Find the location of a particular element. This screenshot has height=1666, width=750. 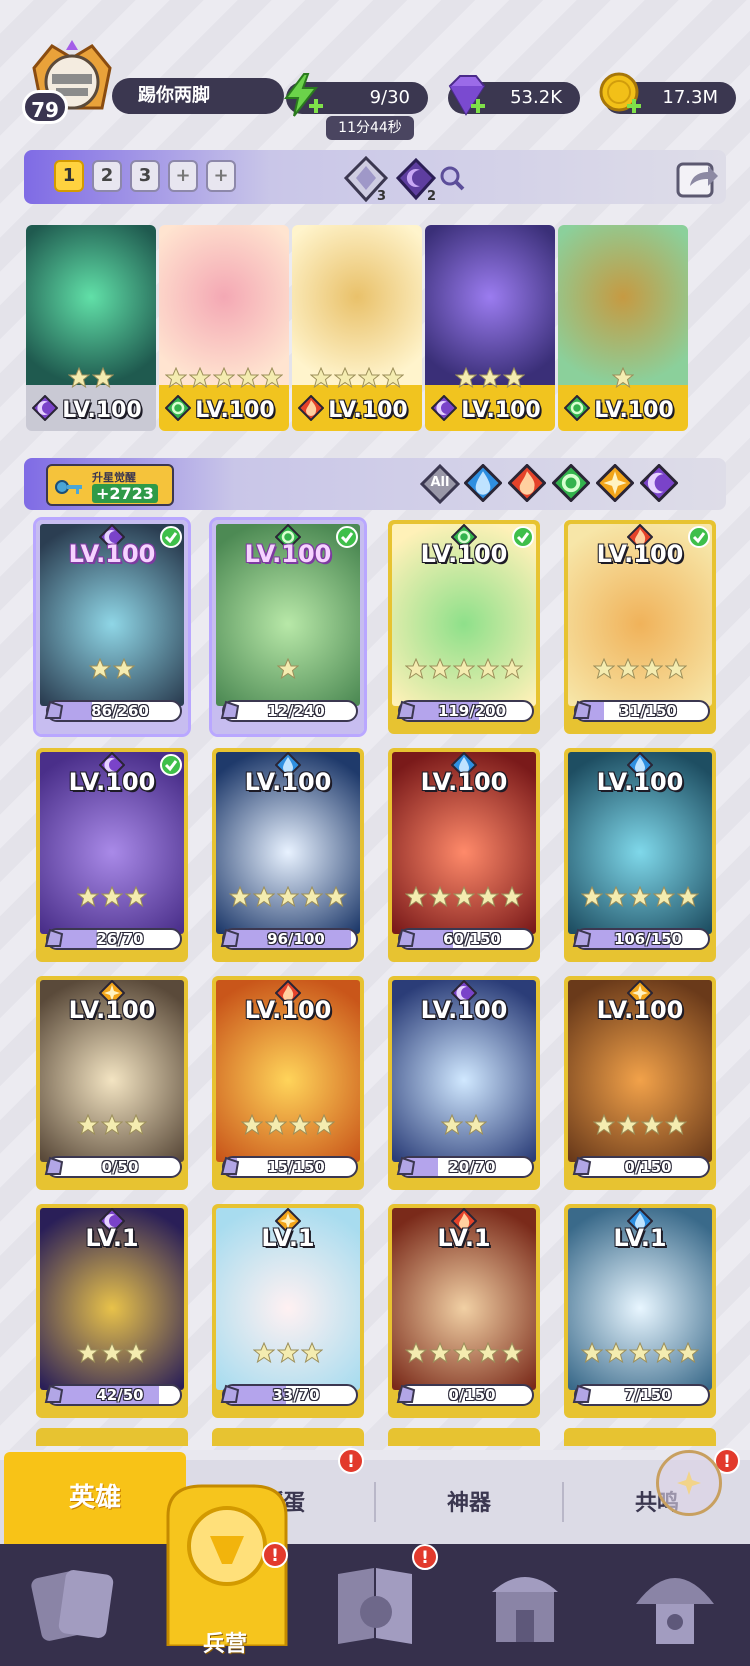

hero-card: LV.100 12/240 is located at coordinates (288, 627).